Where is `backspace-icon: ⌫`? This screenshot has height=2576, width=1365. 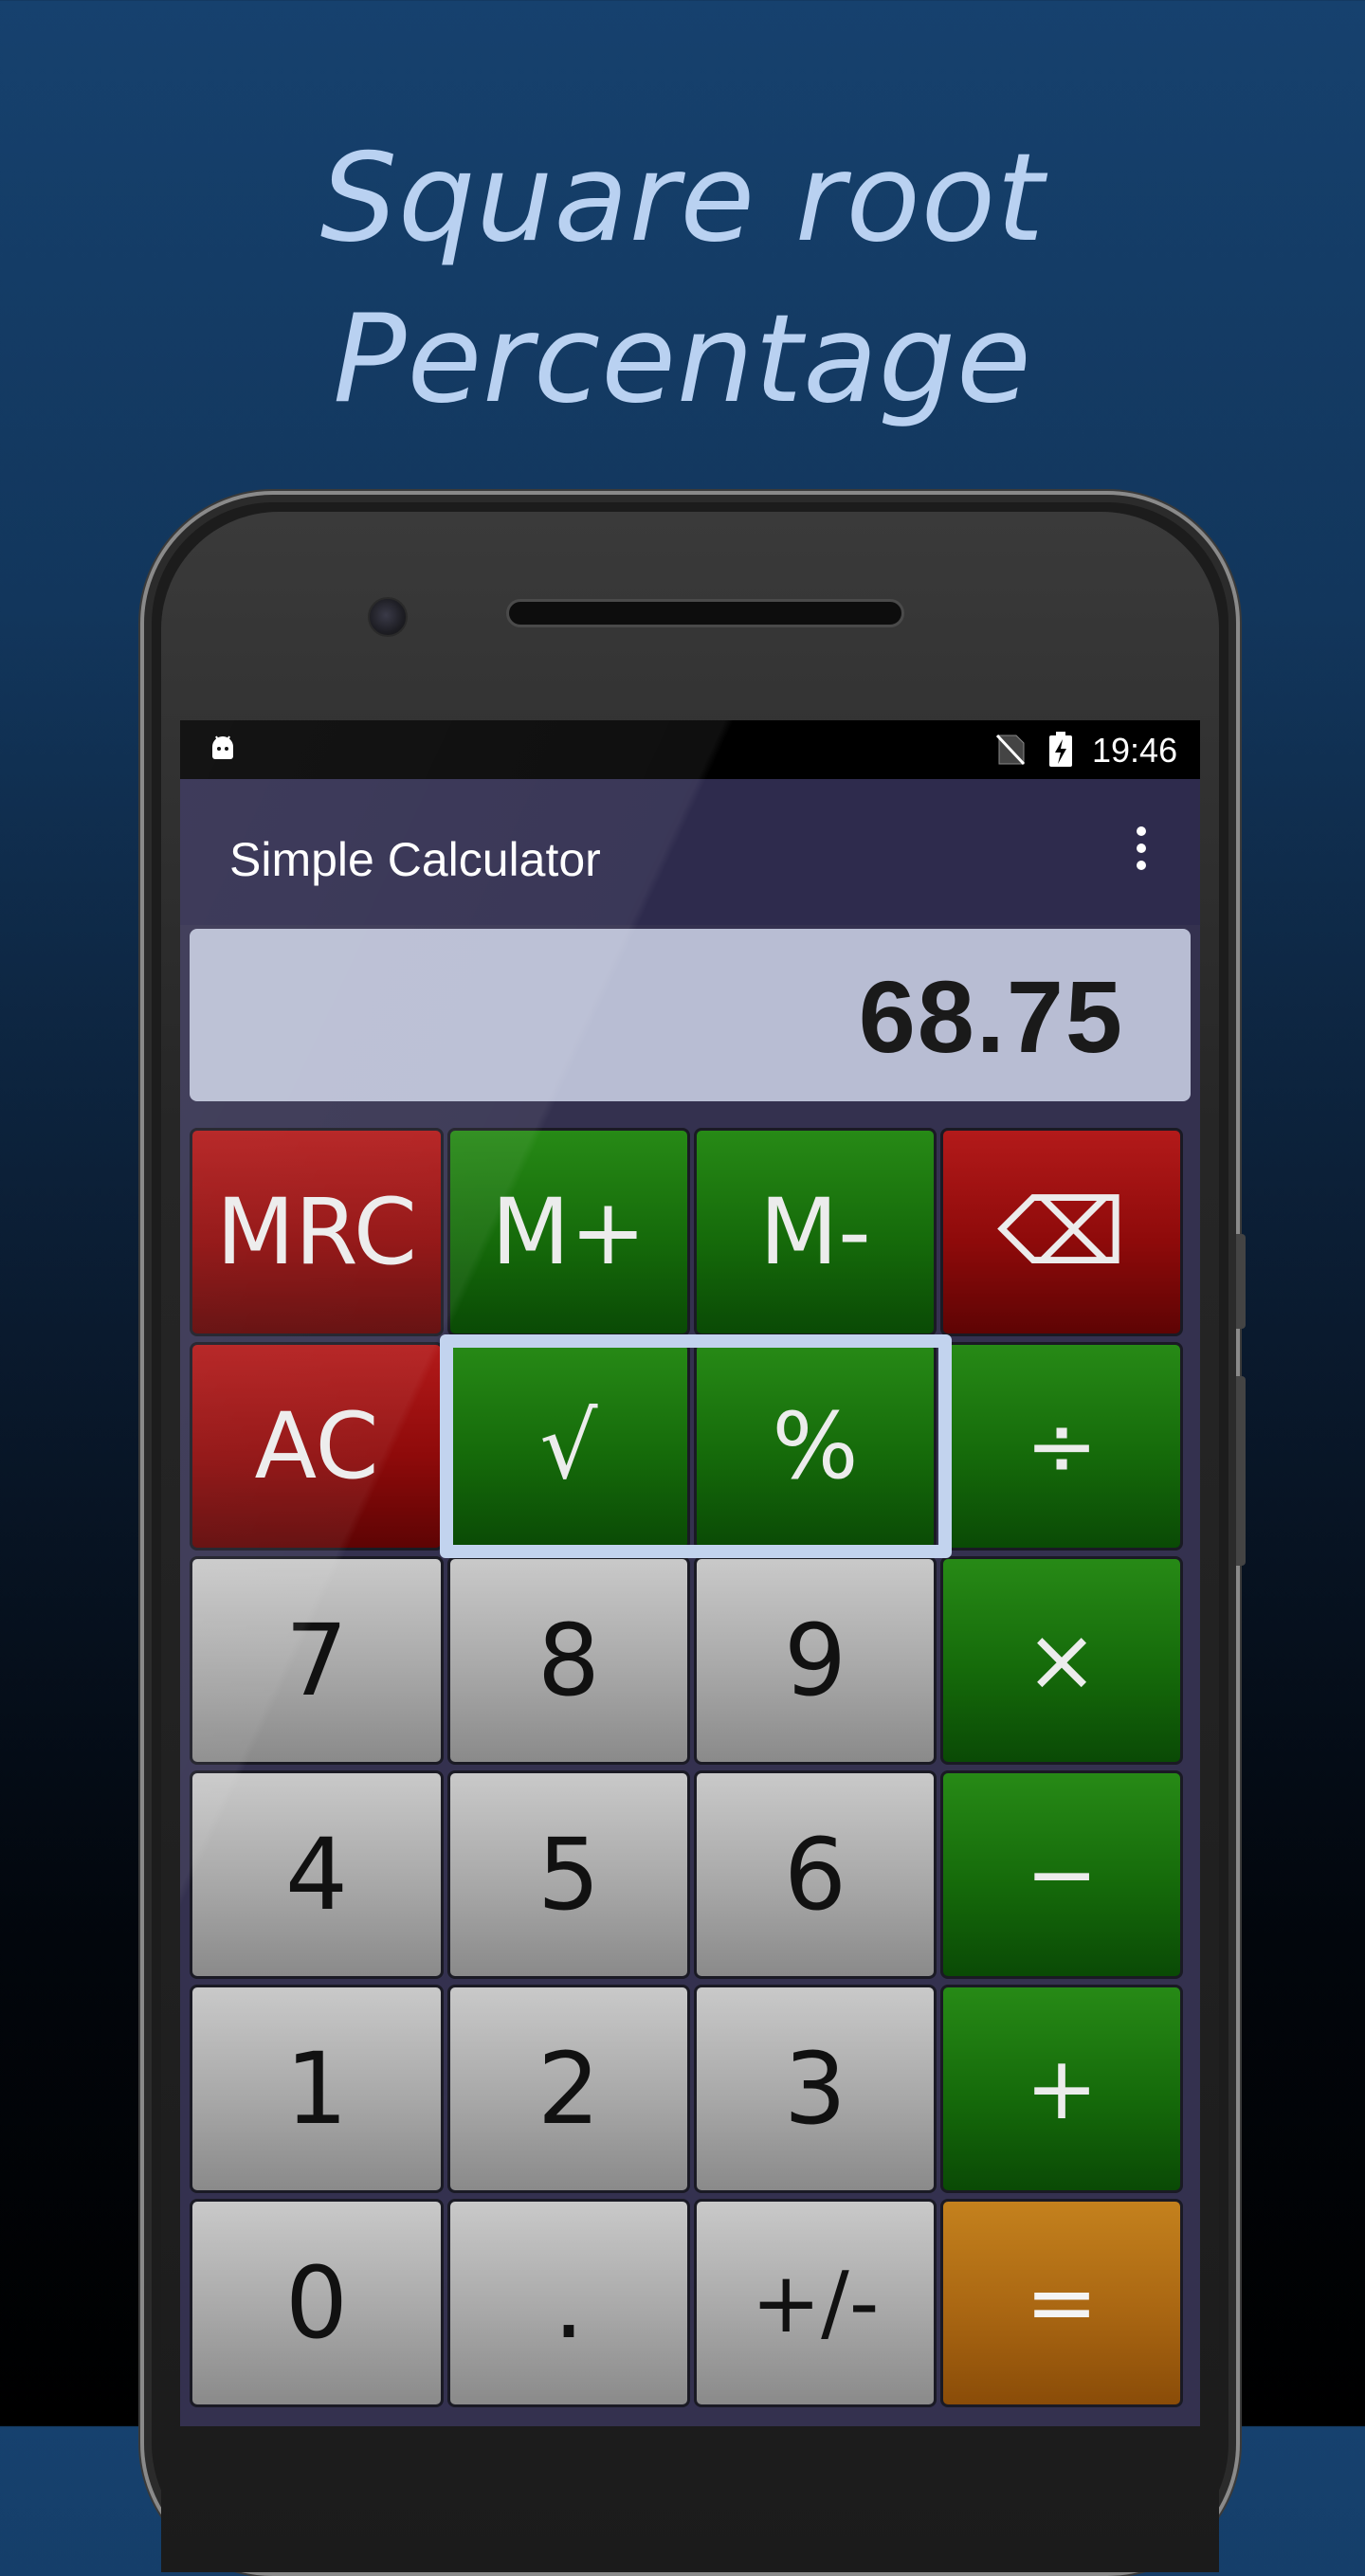 backspace-icon: ⌫ is located at coordinates (1061, 1232).